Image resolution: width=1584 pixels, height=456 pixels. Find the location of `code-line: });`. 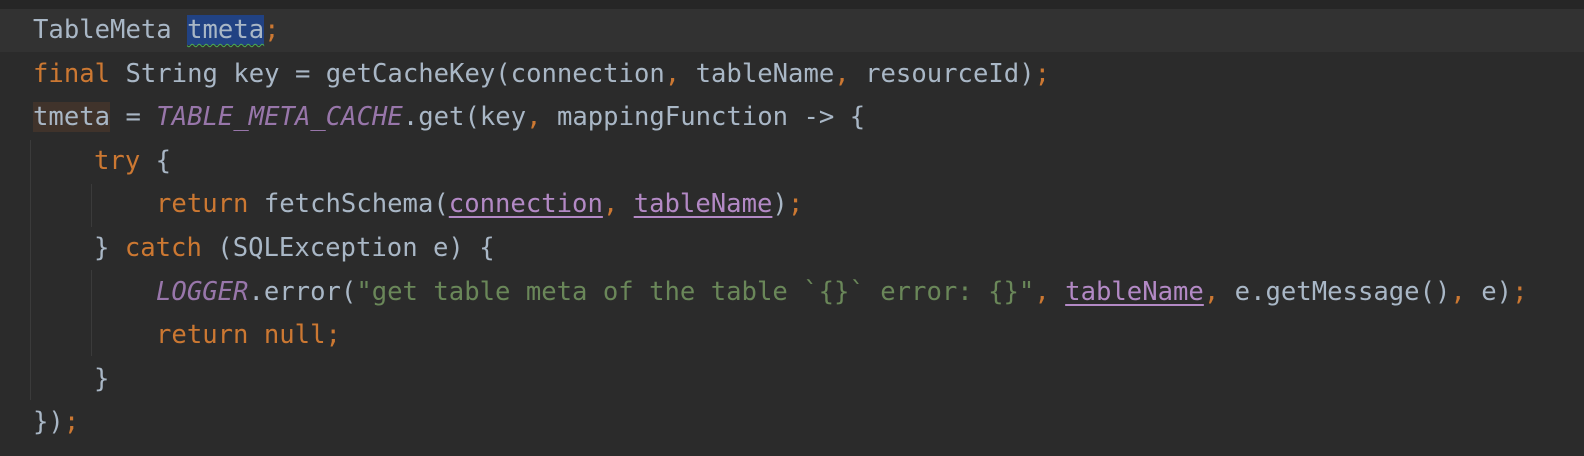

code-line: }); is located at coordinates (56, 422).